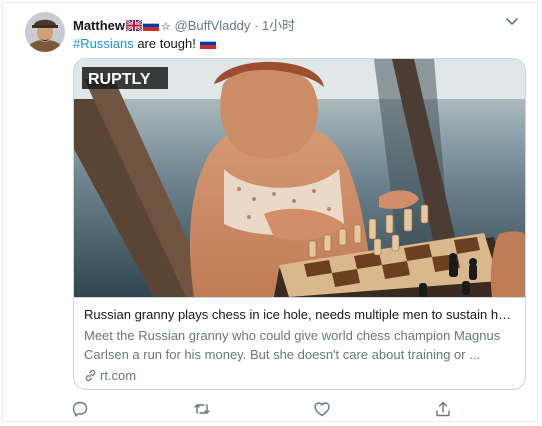 This screenshot has width=542, height=426. I want to click on hashtag-link: #Russians, so click(103, 43).